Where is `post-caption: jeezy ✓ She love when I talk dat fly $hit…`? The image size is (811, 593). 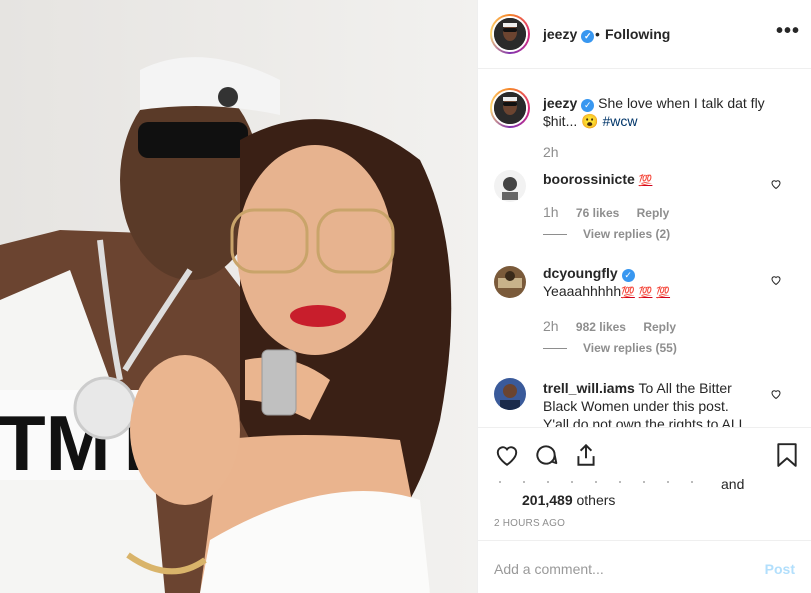
post-caption: jeezy ✓ She love when I talk dat fly $hit… is located at coordinates (665, 112).